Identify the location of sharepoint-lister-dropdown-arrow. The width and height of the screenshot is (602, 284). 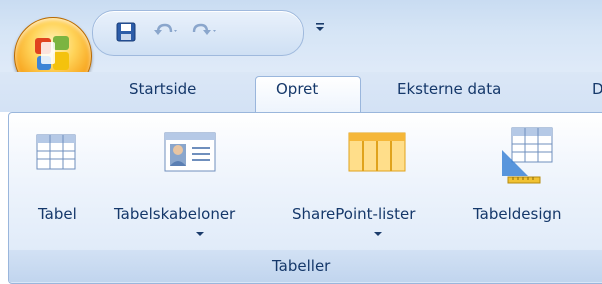
(378, 234).